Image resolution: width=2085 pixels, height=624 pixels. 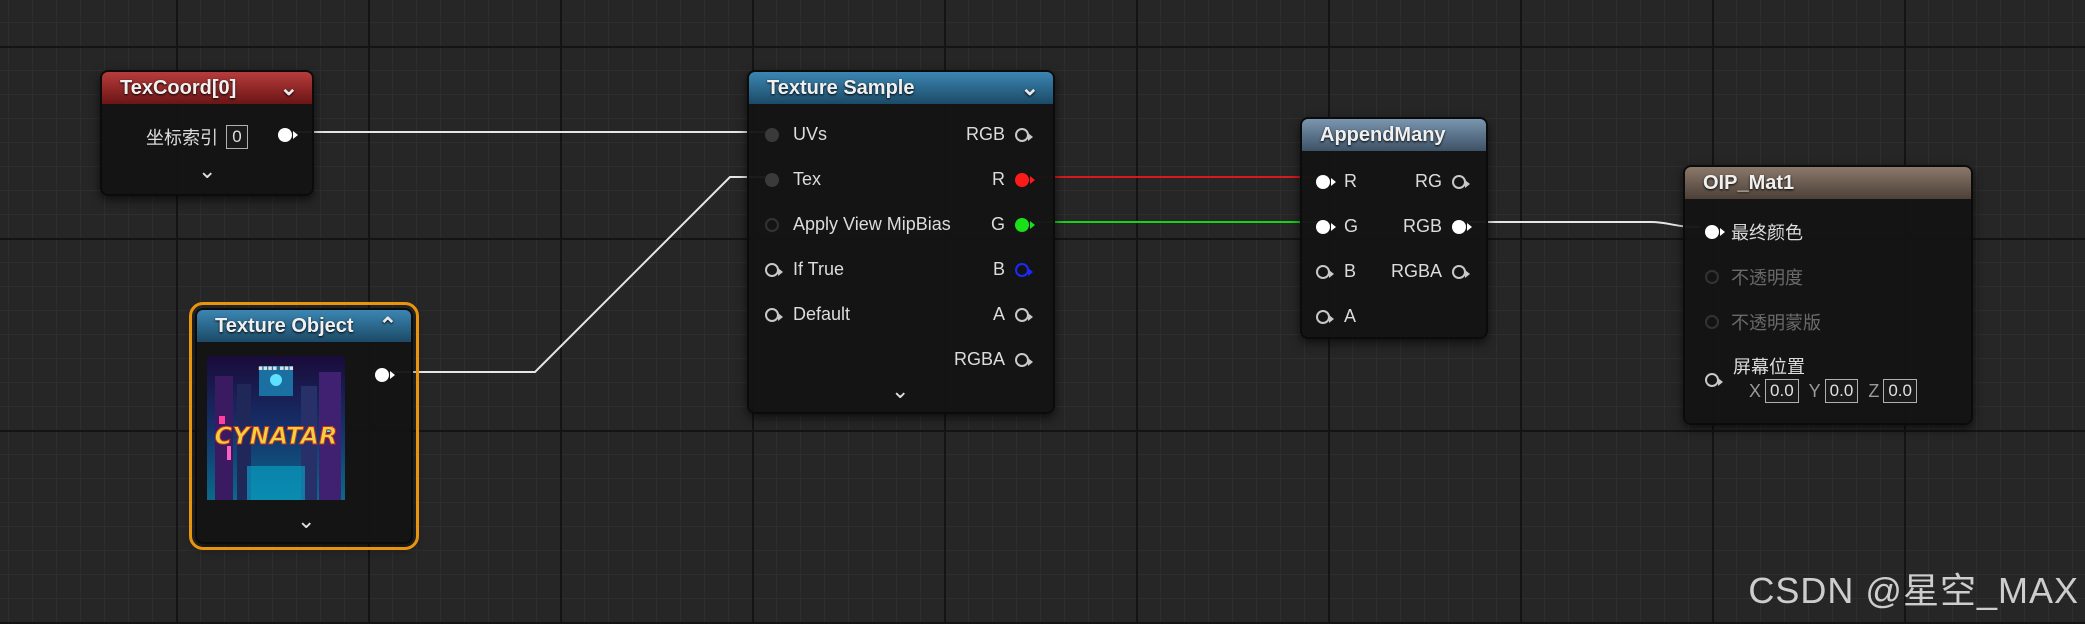 I want to click on append-g-pin, so click(x=1326, y=226).